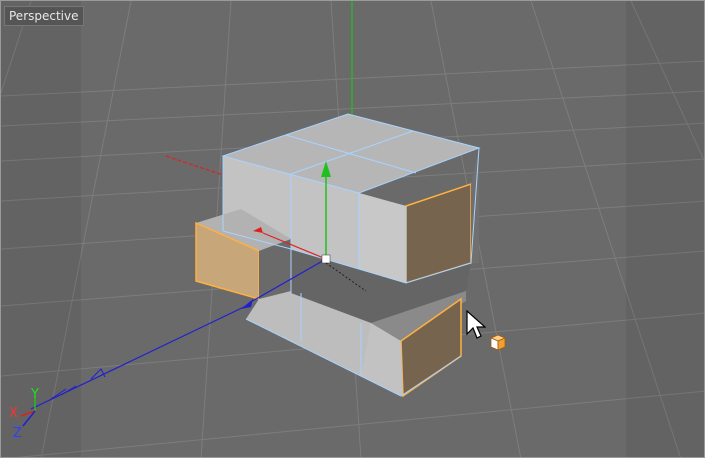  I want to click on viewport-label: Perspective, so click(44, 16).